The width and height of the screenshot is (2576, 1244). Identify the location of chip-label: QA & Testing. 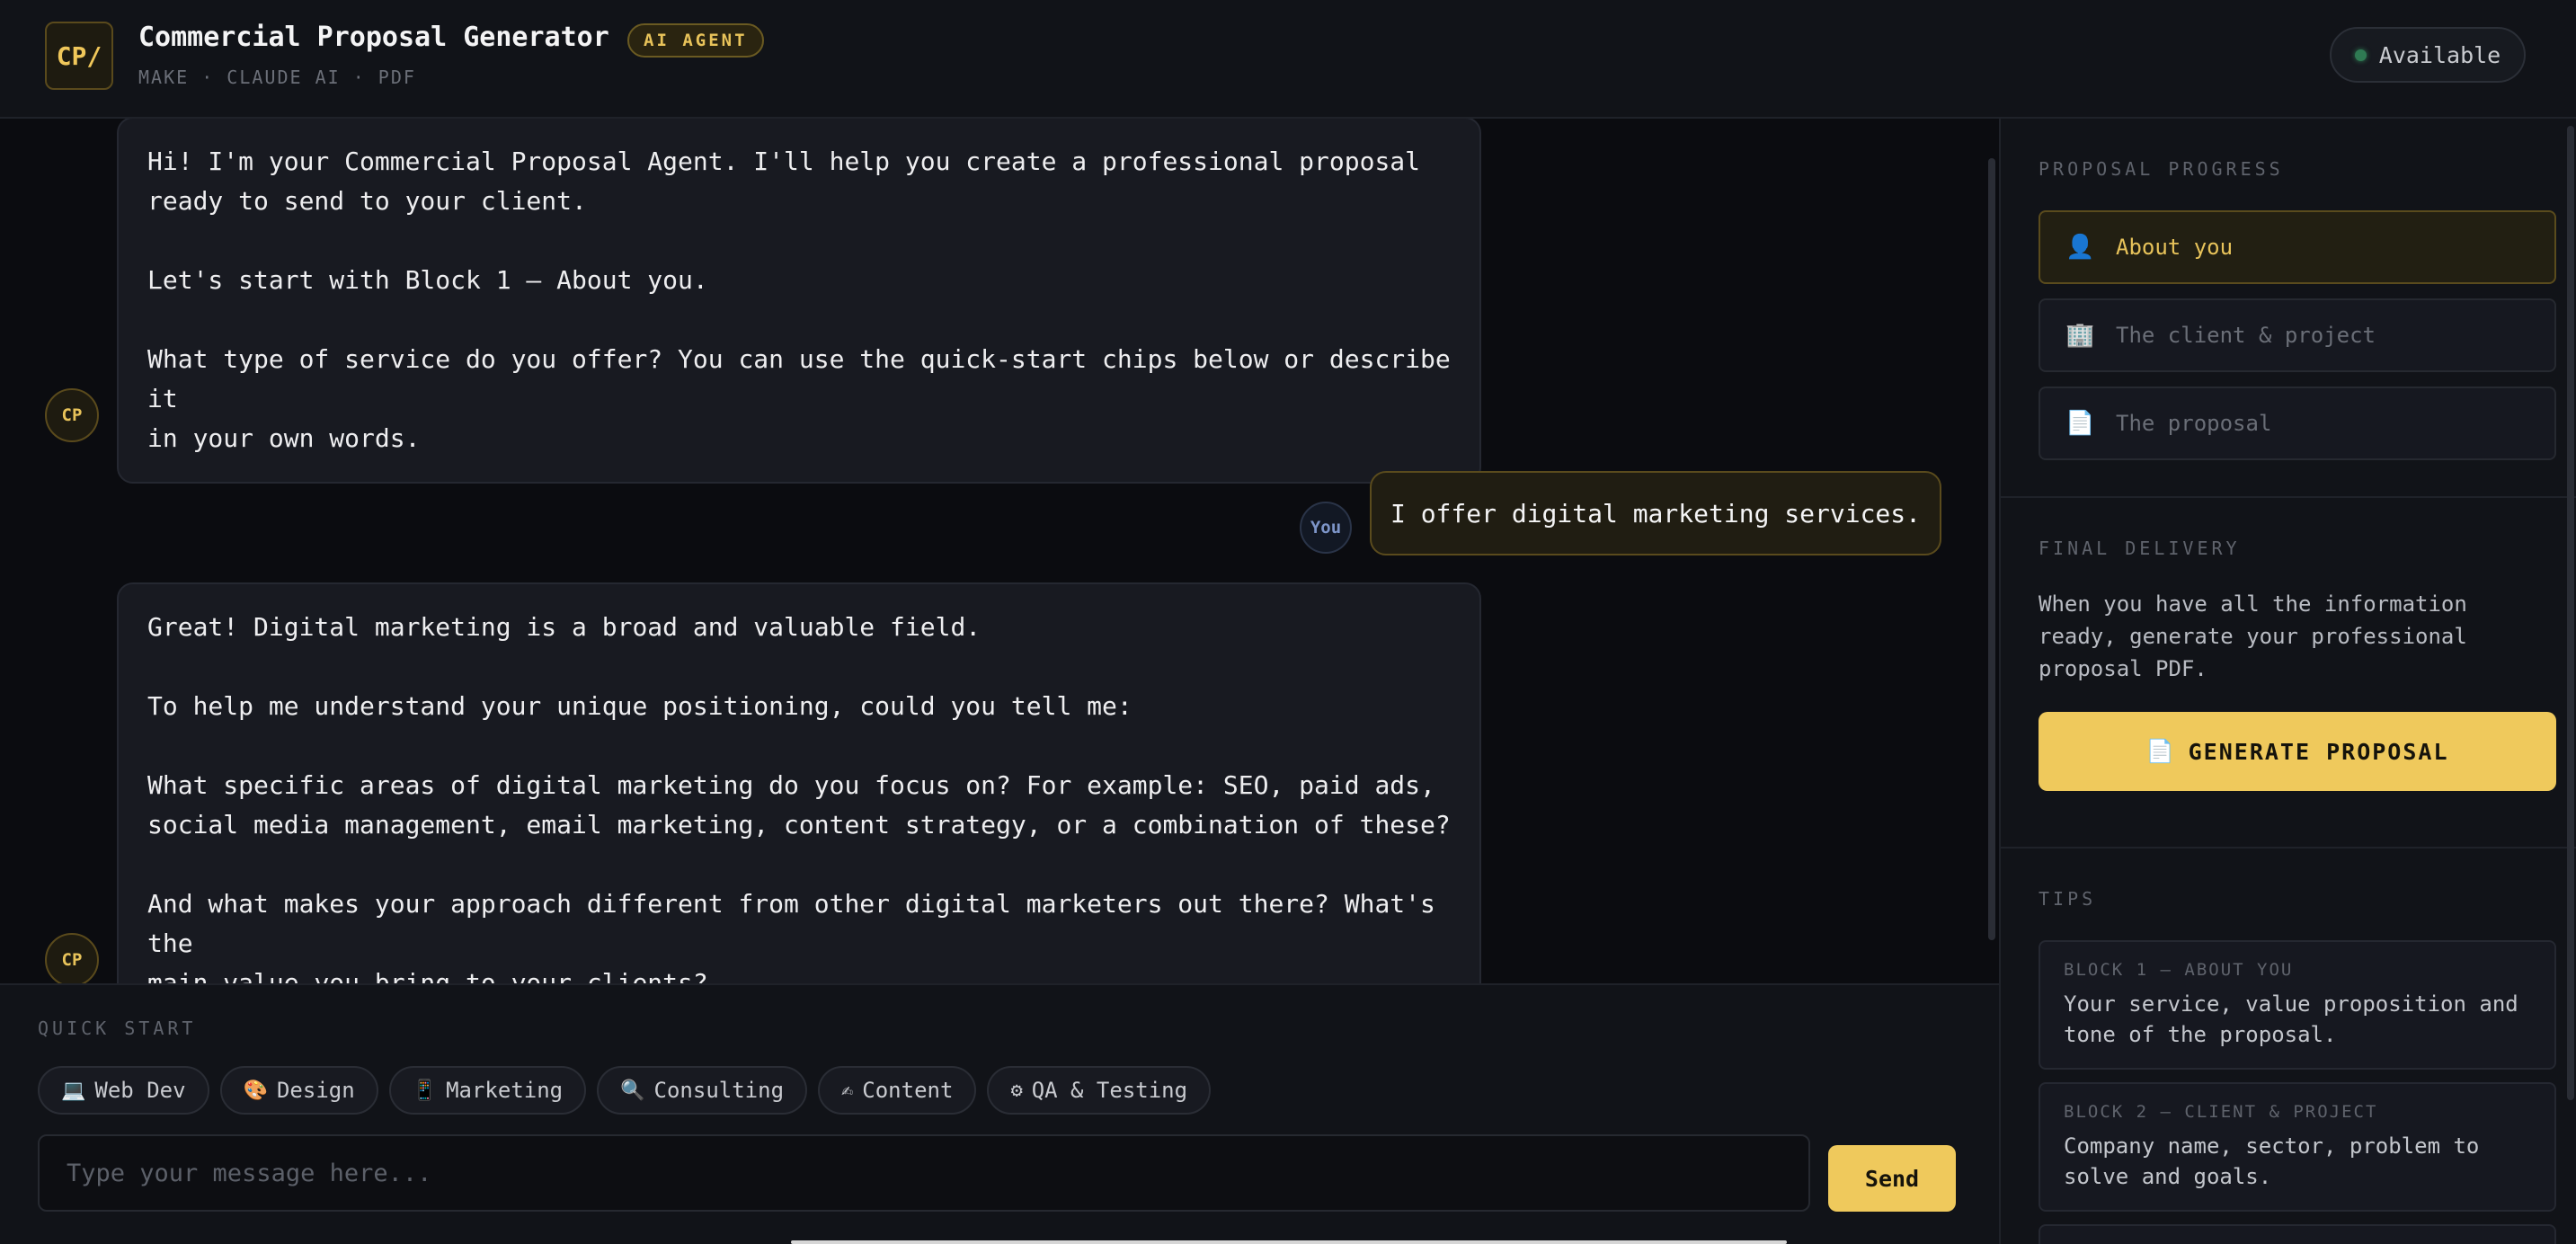
(1109, 1090).